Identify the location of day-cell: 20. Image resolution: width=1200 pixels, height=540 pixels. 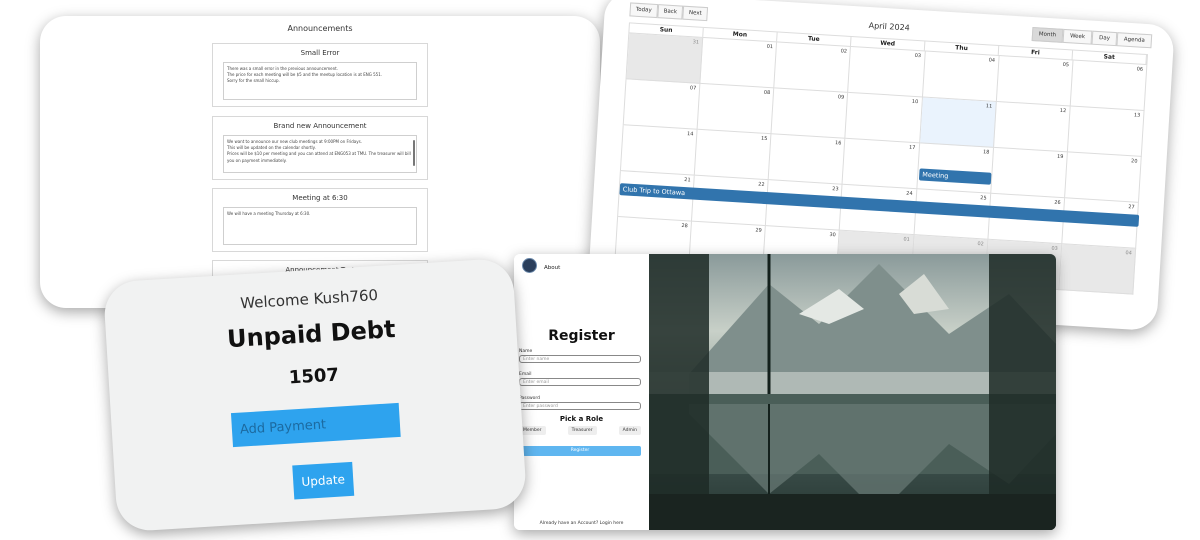
(1103, 177).